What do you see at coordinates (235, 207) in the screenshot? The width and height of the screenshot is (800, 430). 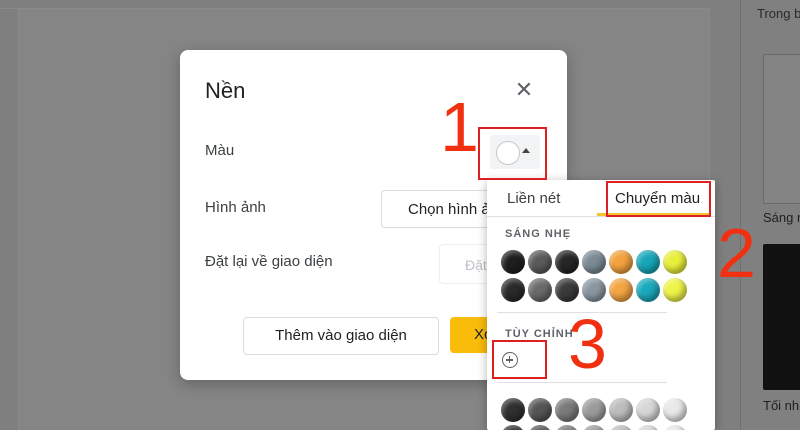 I see `image-label: Hình ảnh` at bounding box center [235, 207].